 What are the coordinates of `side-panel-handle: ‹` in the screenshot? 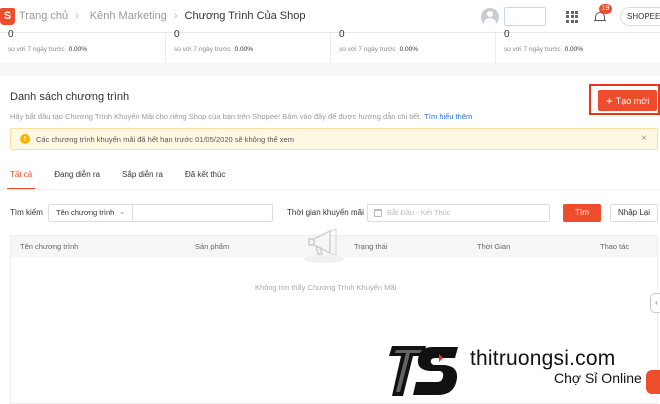 It's located at (655, 303).